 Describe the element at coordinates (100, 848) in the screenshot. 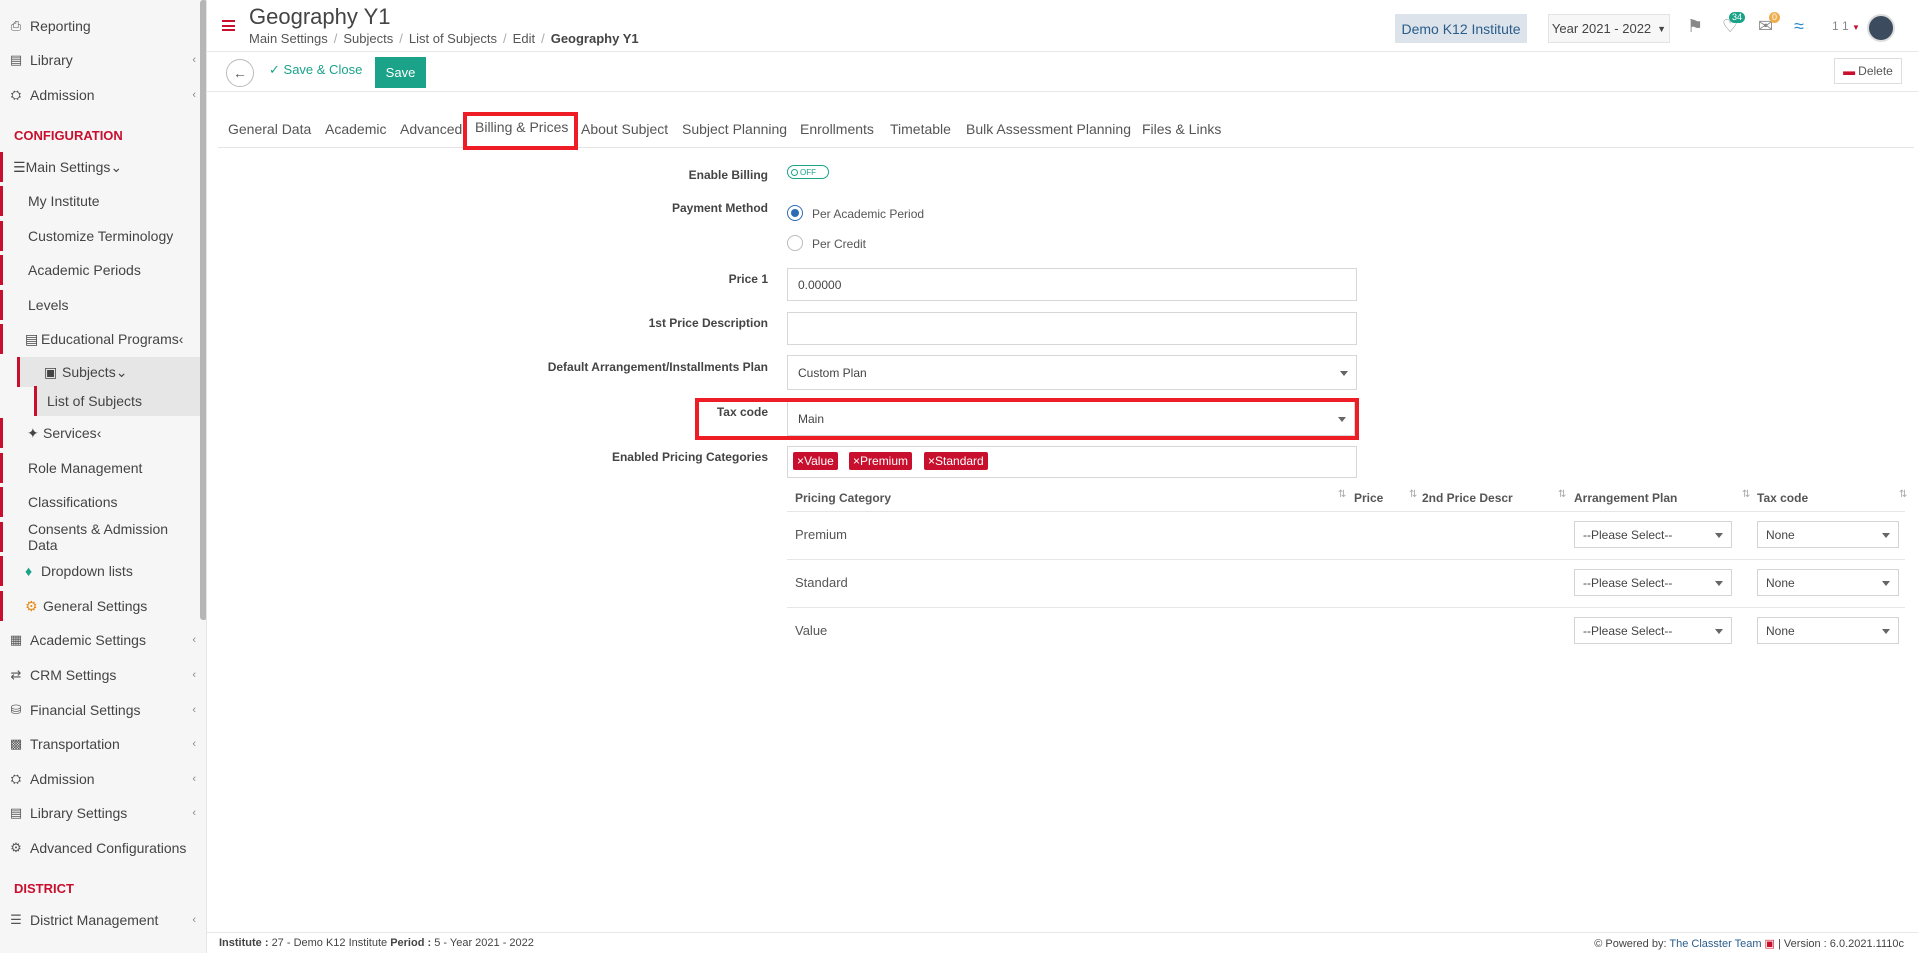

I see `sidebar-item-advanced-configurations: ⚙ Advanced Configurations` at that location.